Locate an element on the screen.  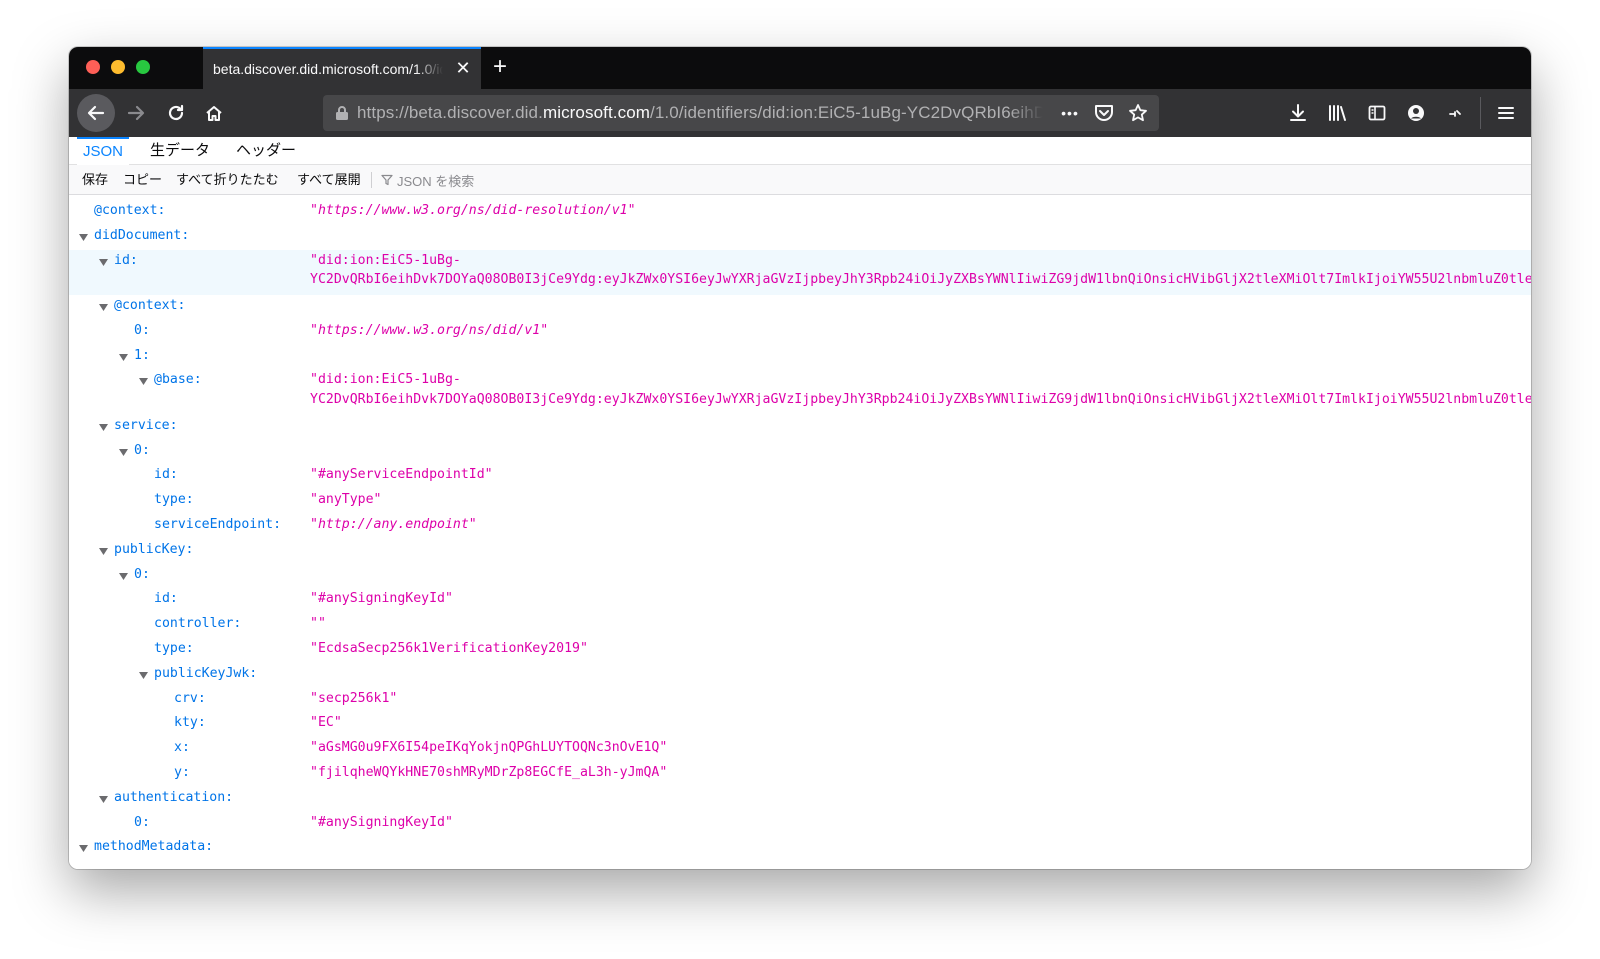
back-button is located at coordinates (96, 113).